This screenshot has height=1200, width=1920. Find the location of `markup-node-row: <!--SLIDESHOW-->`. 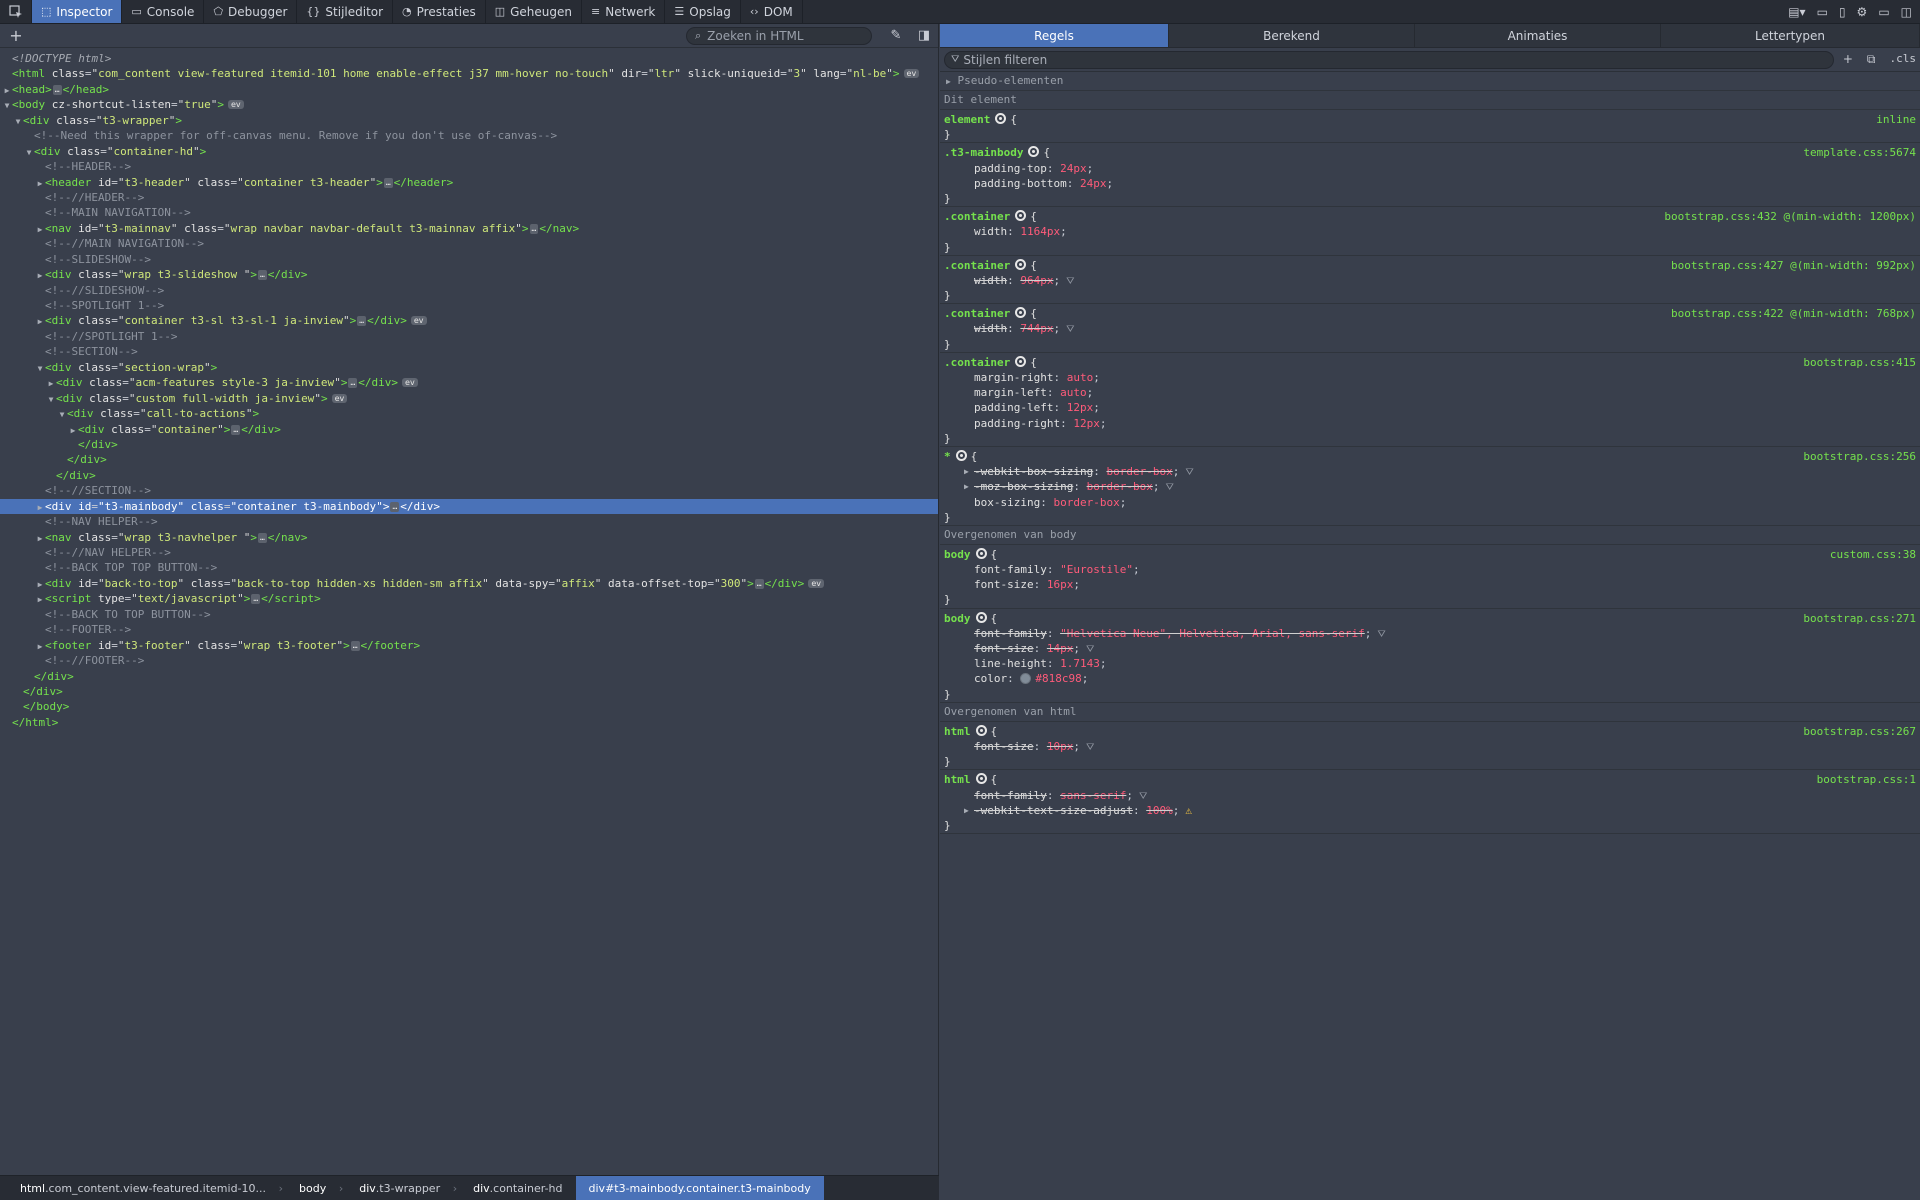

markup-node-row: <!--SLIDESHOW--> is located at coordinates (469, 259).